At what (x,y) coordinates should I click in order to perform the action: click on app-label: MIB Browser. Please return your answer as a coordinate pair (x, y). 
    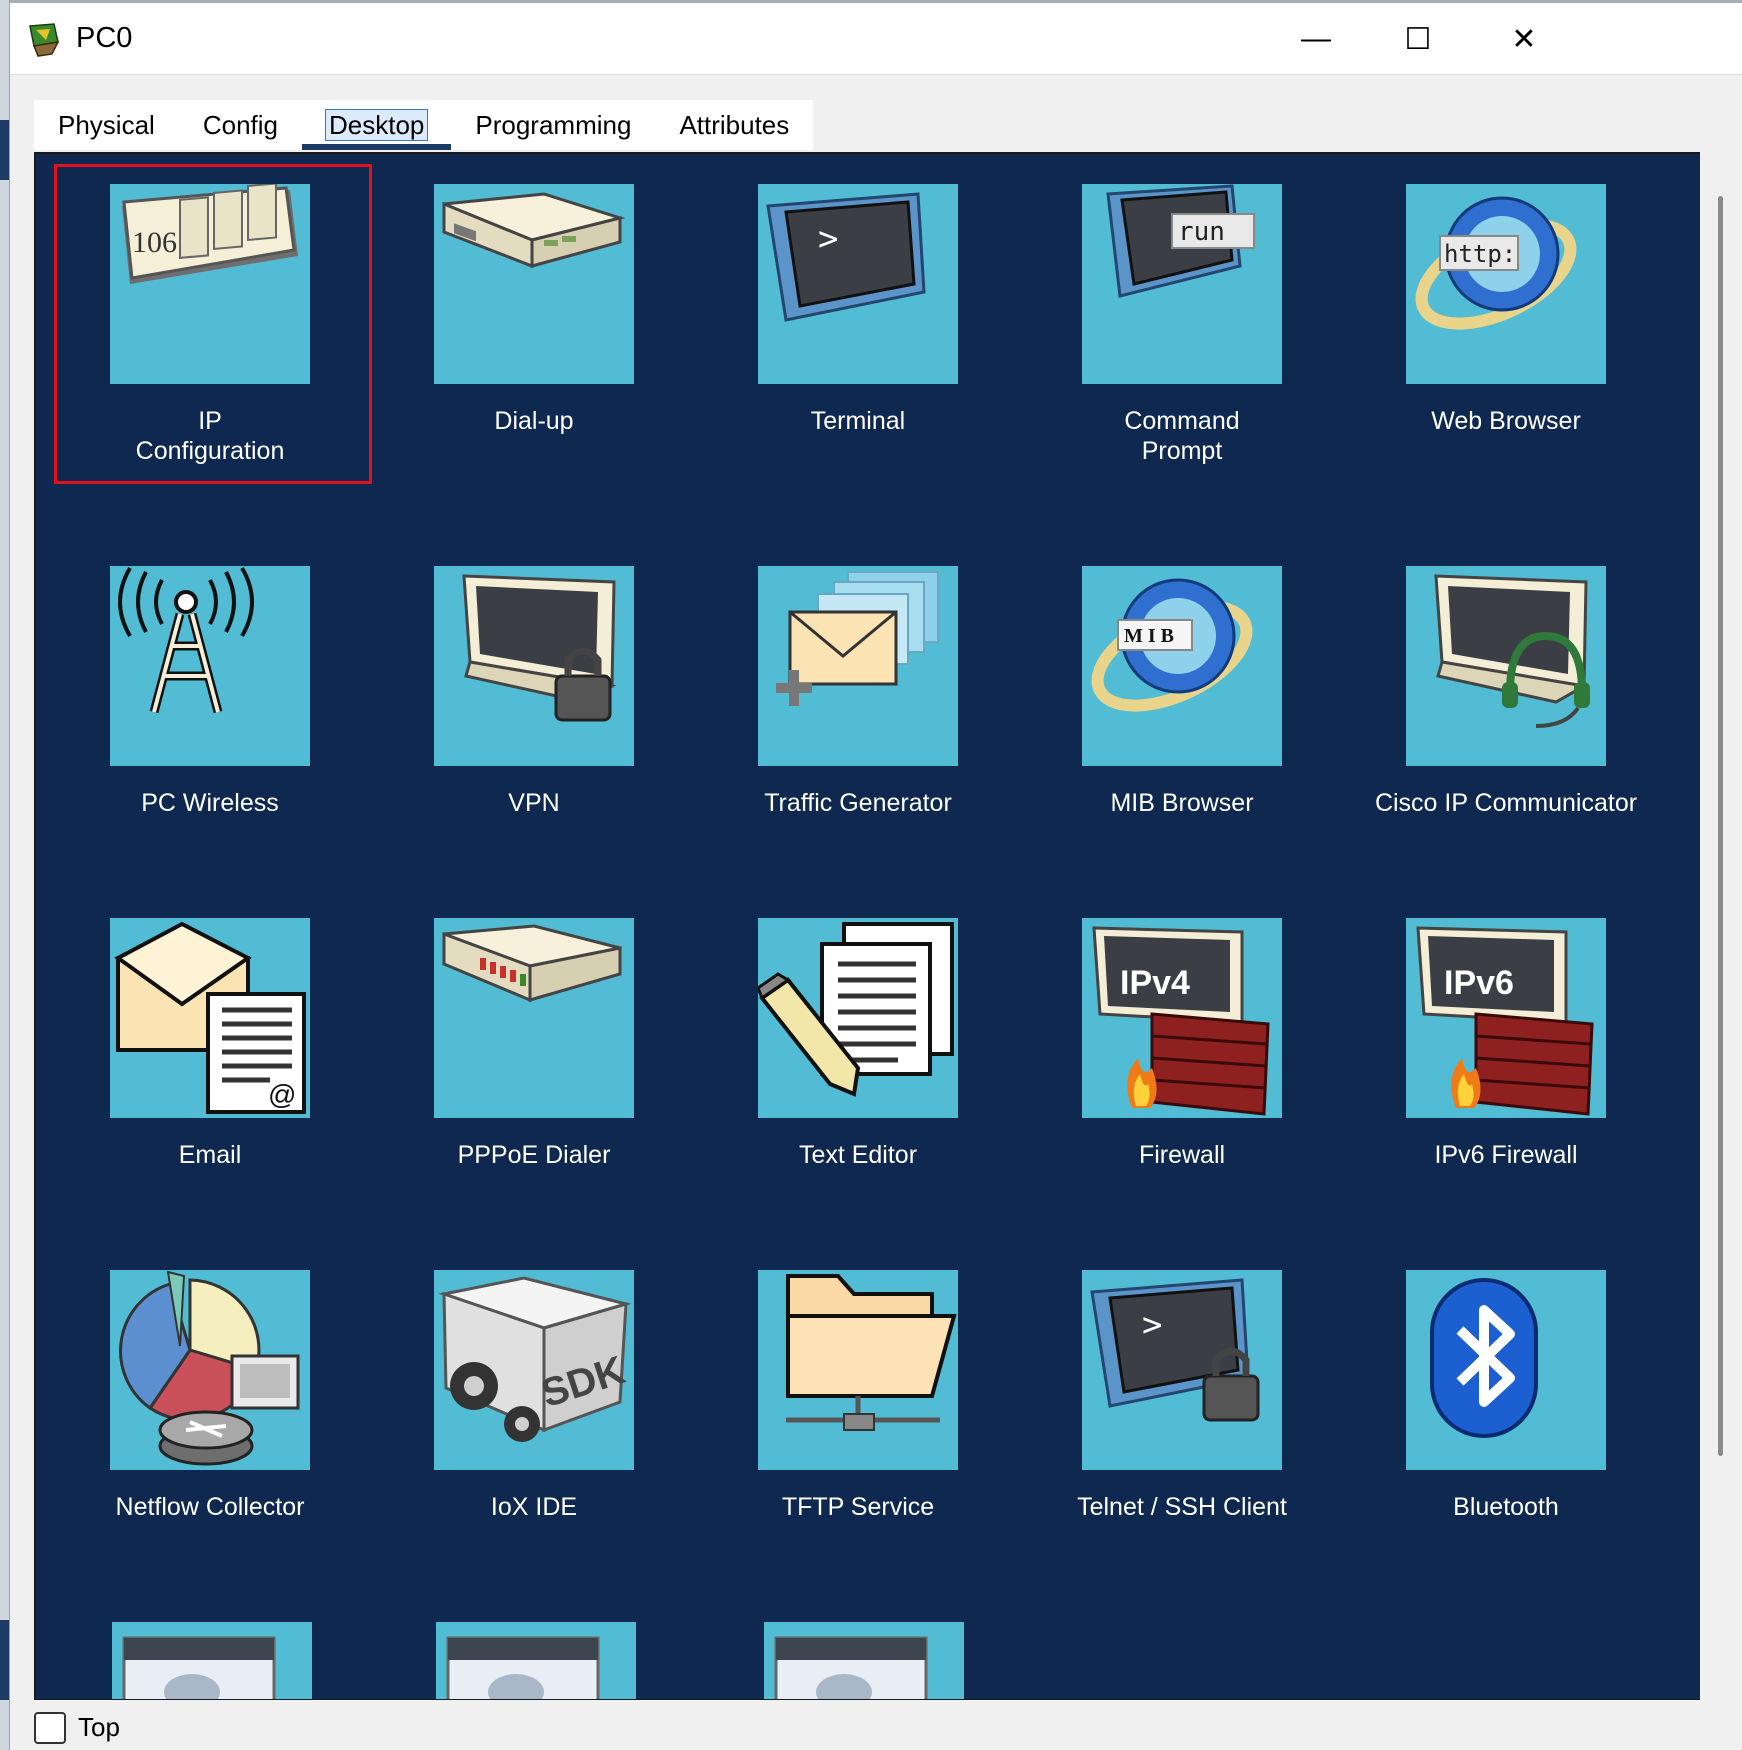
    Looking at the image, I should click on (1182, 803).